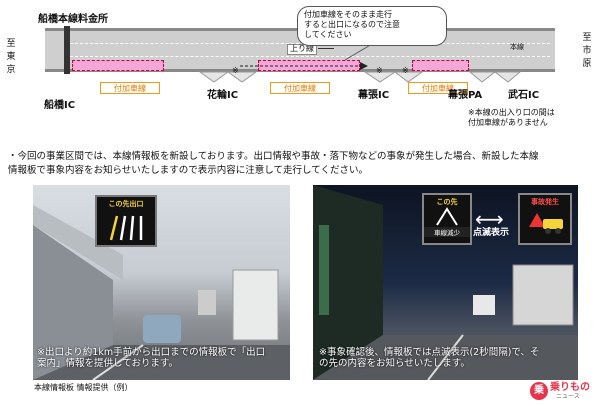 This screenshot has height=406, width=600. What do you see at coordinates (491, 233) in the screenshot?
I see `blink-label: 点滅表示` at bounding box center [491, 233].